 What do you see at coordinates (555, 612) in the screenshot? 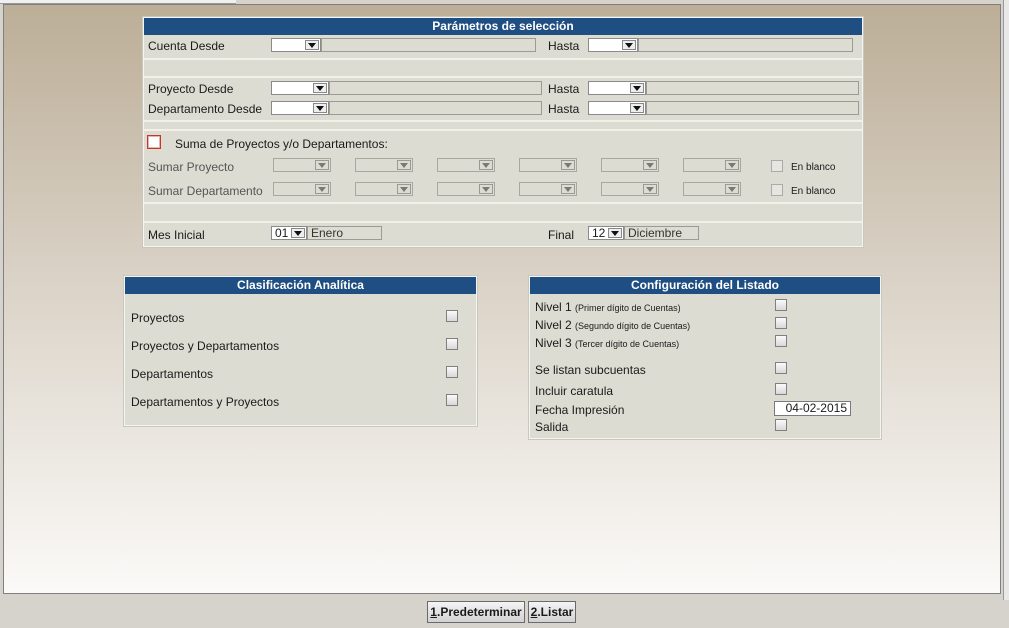
I see `listar-label: .Listar` at bounding box center [555, 612].